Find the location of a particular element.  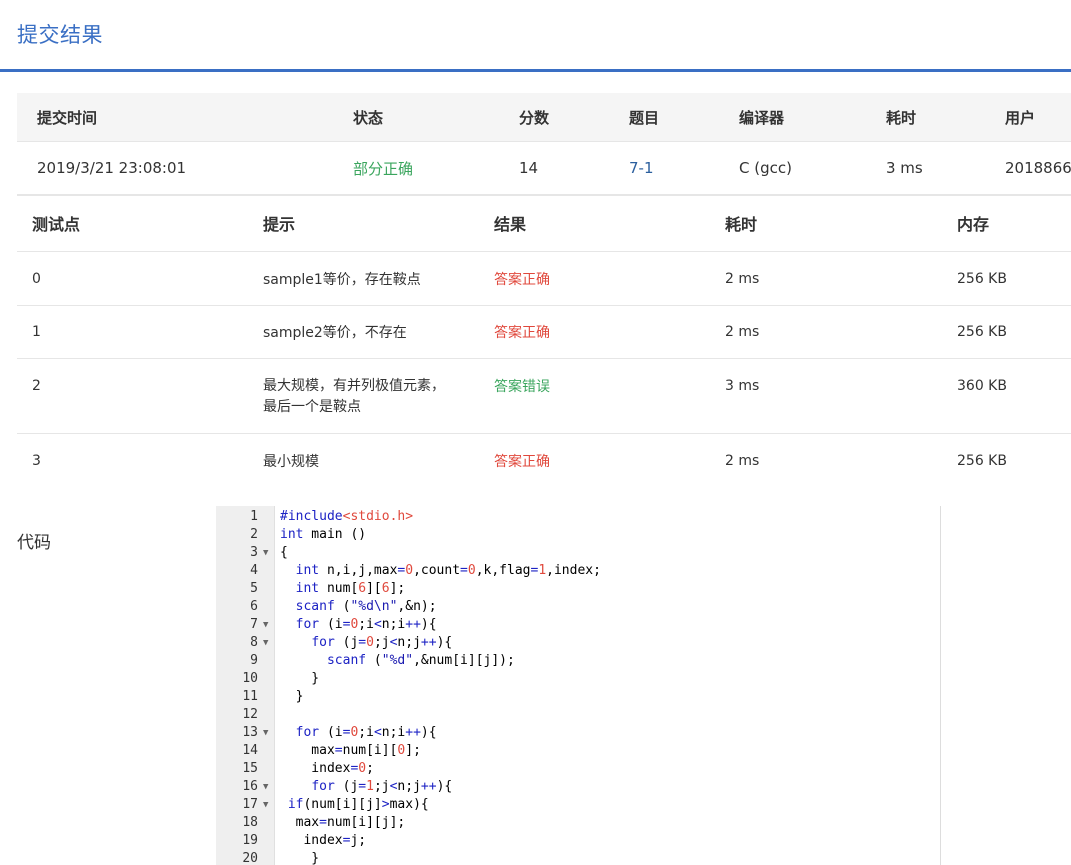

line-number: 7 is located at coordinates (254, 624).